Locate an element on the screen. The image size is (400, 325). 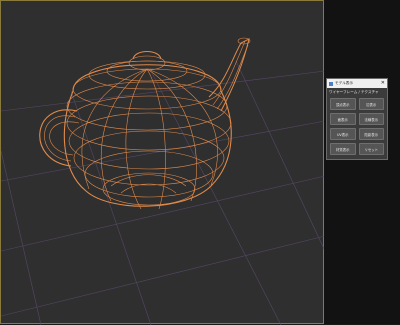
display-mode-button: 陰影表示 is located at coordinates (371, 134).